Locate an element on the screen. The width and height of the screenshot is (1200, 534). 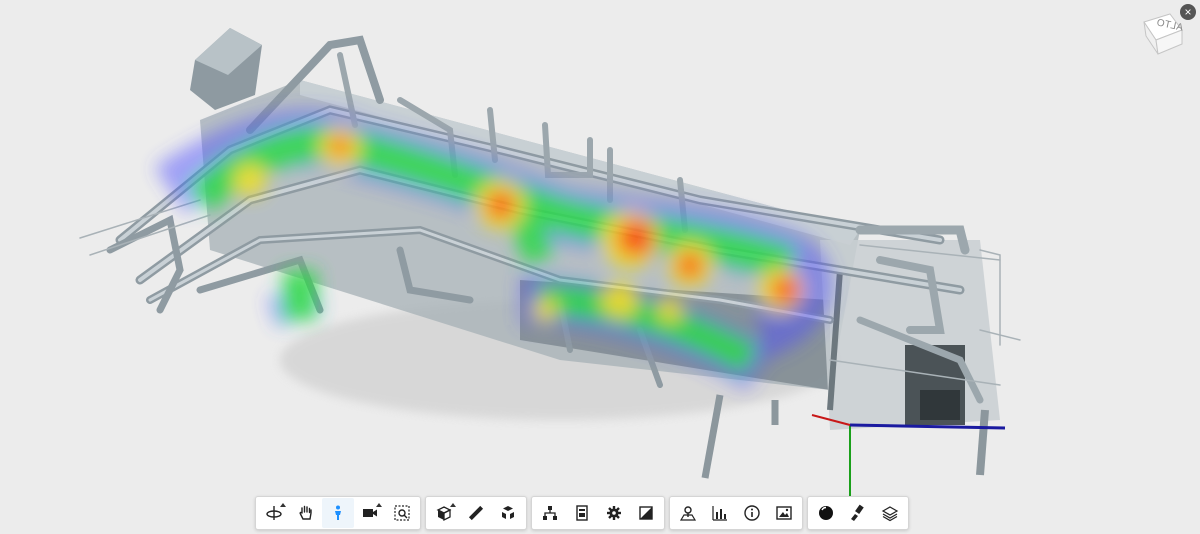
section-tool-button is located at coordinates (444, 513).